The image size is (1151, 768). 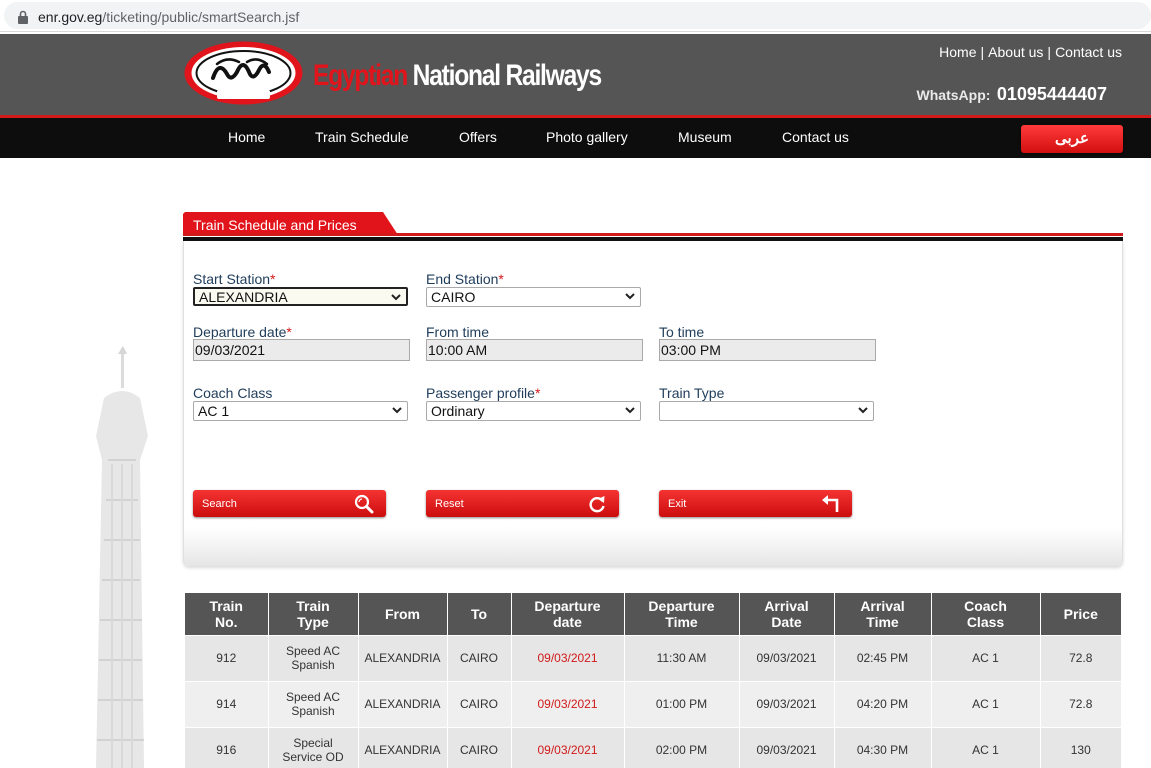 What do you see at coordinates (534, 350) in the screenshot?
I see `from-time-input: 10:00 AM` at bounding box center [534, 350].